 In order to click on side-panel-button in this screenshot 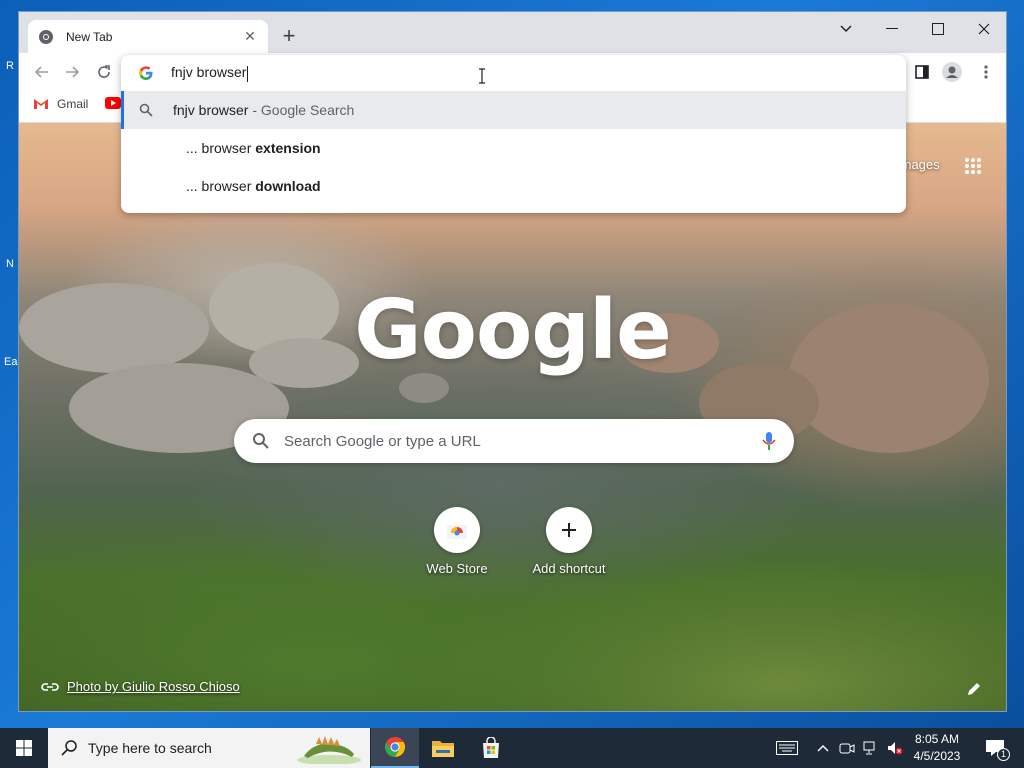, I will do `click(922, 72)`.